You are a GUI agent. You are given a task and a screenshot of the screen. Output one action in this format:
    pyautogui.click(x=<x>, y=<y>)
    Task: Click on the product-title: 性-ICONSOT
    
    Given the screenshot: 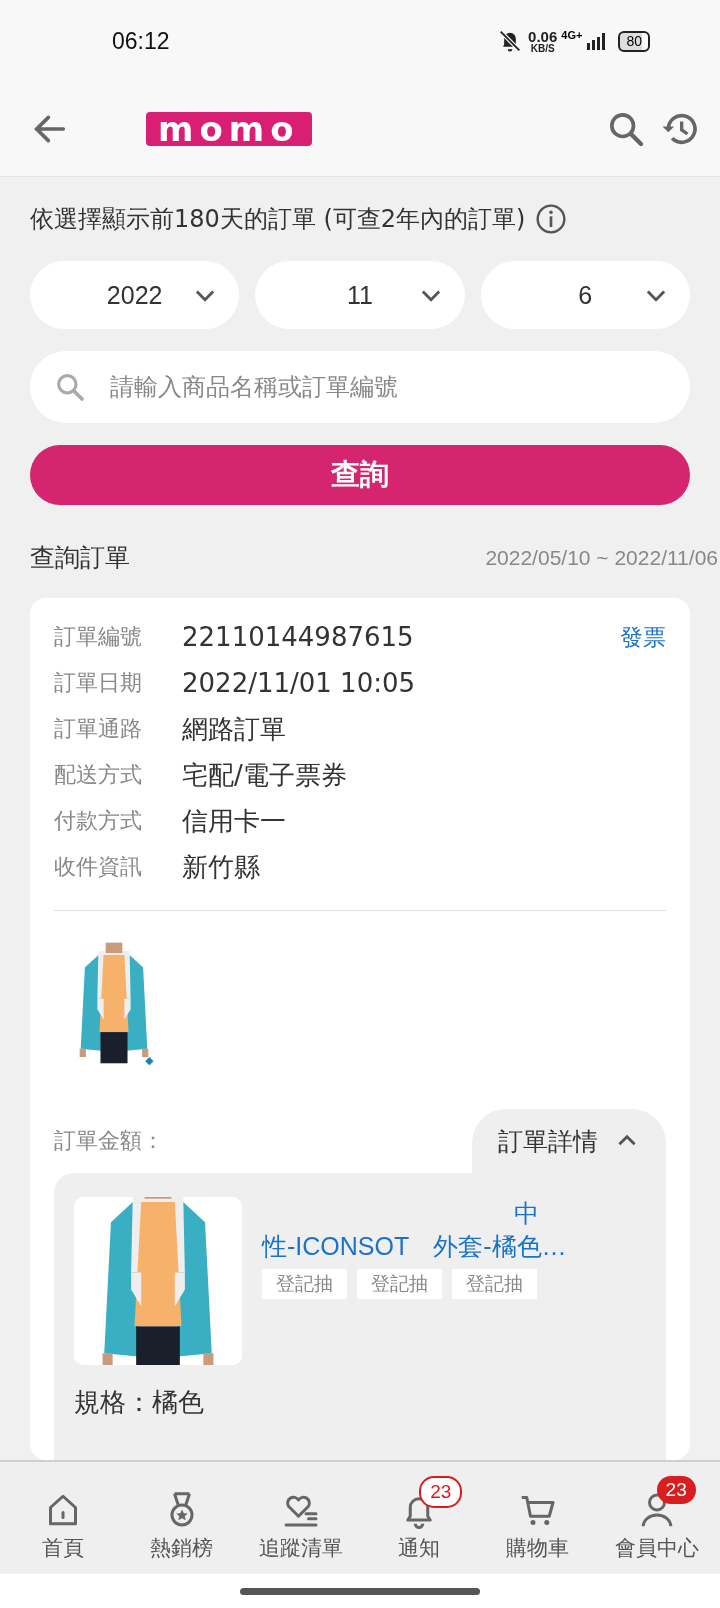 What is the action you would take?
    pyautogui.click(x=336, y=1246)
    